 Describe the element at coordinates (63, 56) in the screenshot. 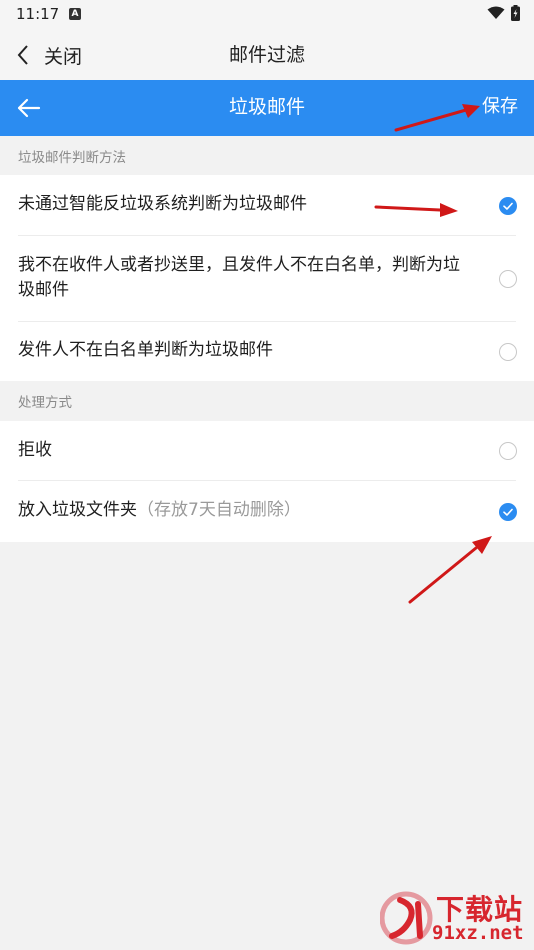

I see `close-label: 关闭` at that location.